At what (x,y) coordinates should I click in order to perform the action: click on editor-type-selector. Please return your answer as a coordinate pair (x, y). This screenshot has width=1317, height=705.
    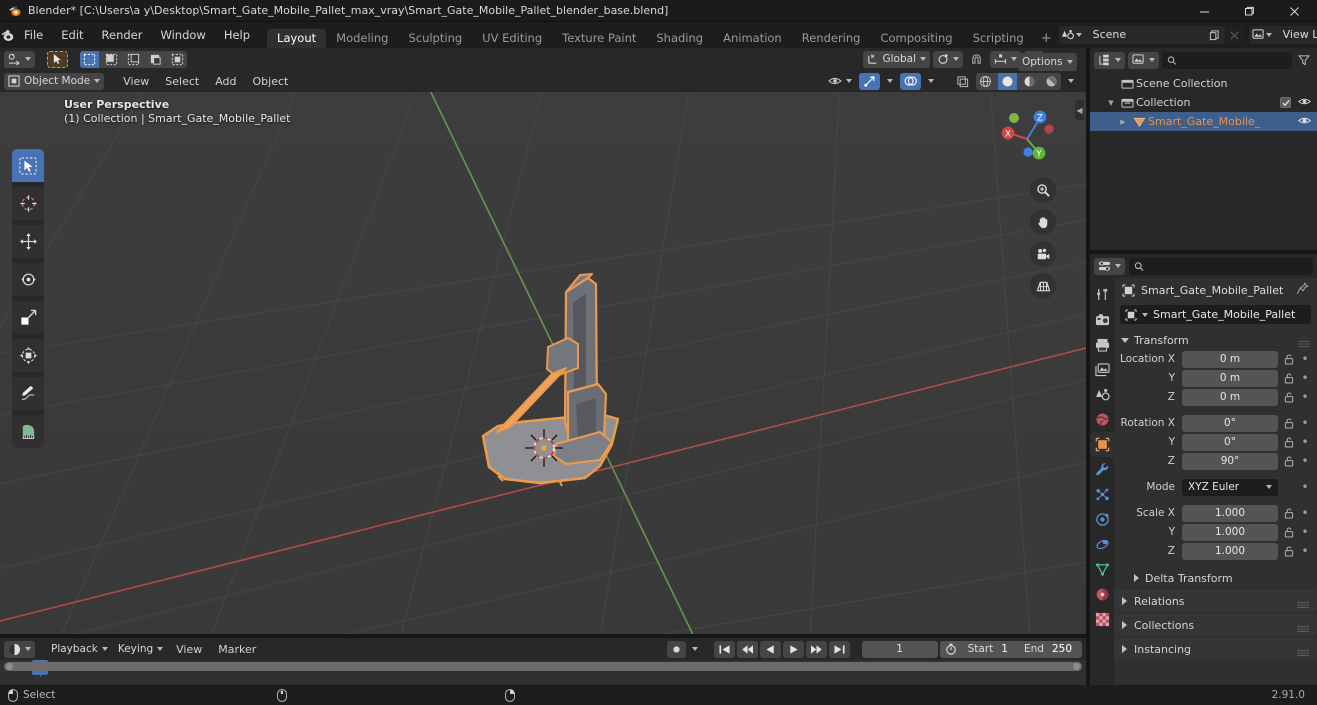
    Looking at the image, I should click on (19, 59).